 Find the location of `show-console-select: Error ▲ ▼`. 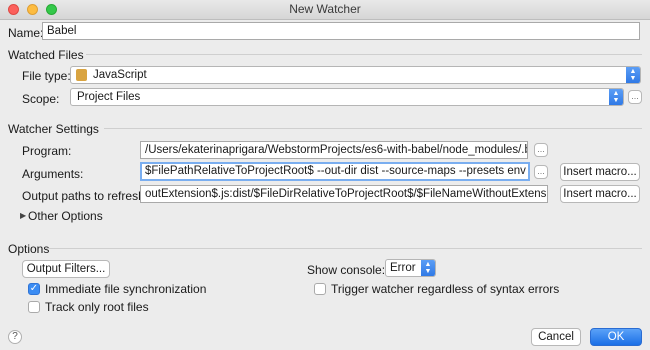

show-console-select: Error ▲ ▼ is located at coordinates (410, 268).